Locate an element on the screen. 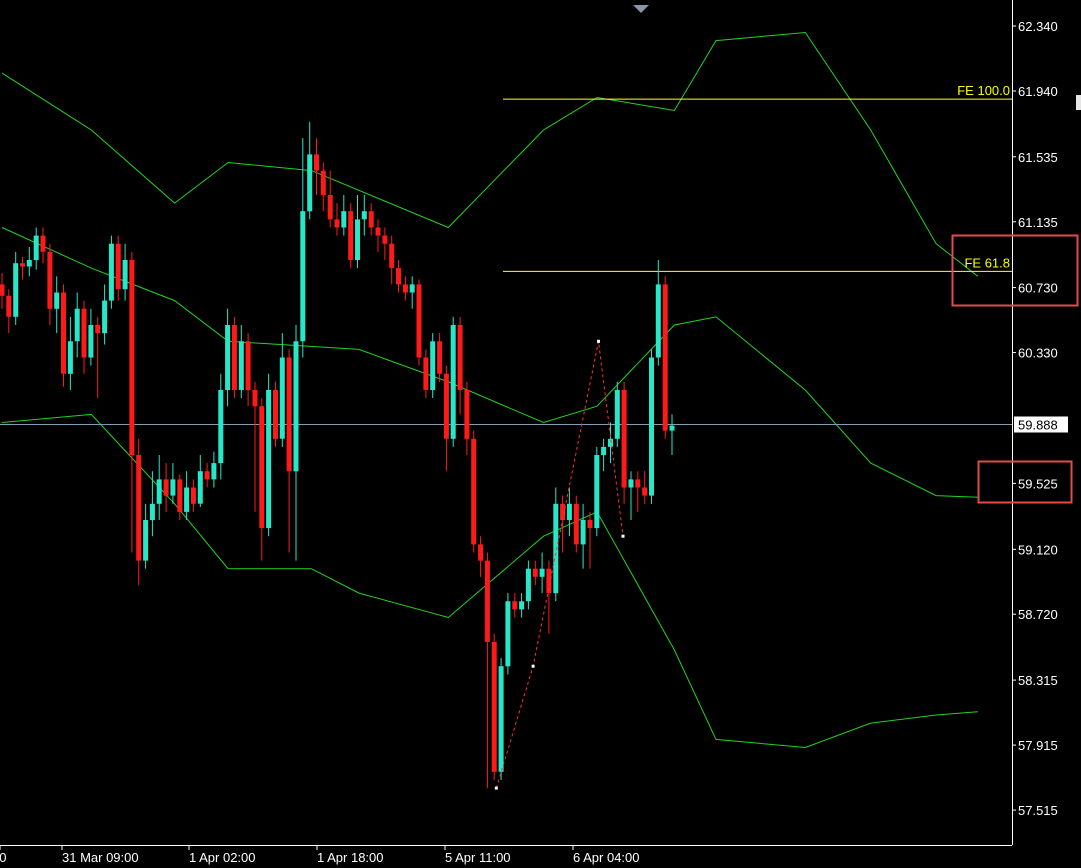  price-tick-label: 57.915 is located at coordinates (1038, 745).